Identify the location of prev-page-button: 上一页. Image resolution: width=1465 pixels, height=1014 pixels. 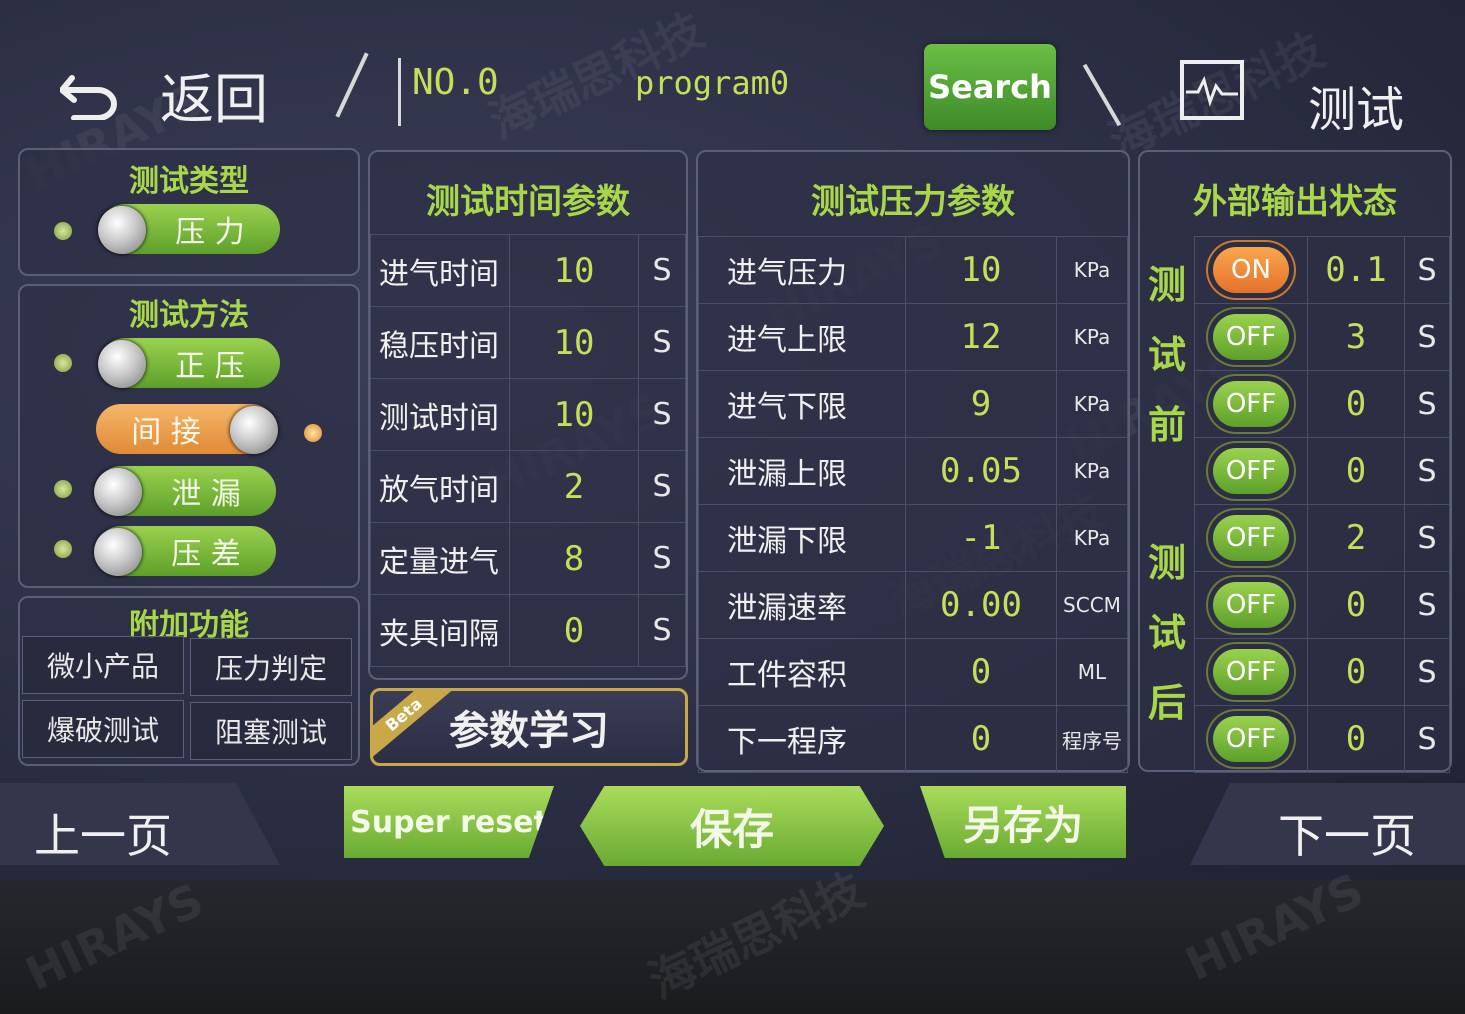
(103, 833).